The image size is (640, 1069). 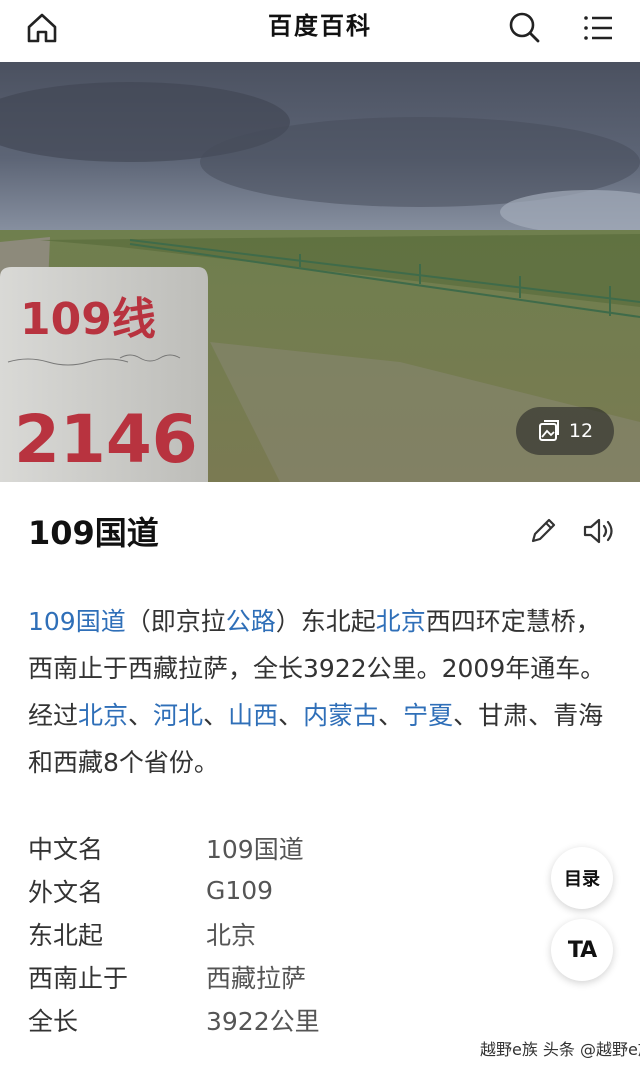 What do you see at coordinates (240, 890) in the screenshot?
I see `info-value: G109` at bounding box center [240, 890].